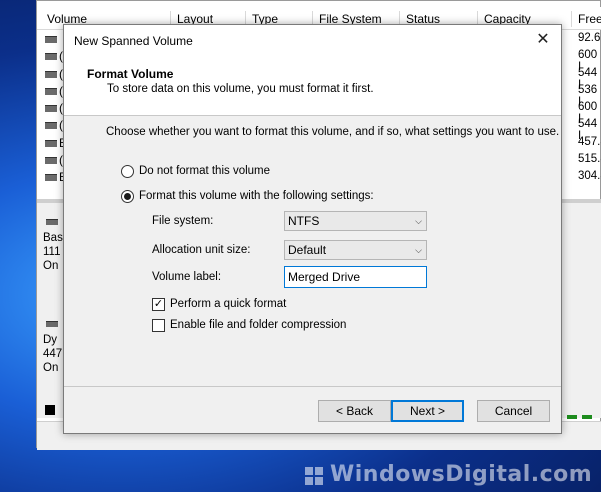 Image resolution: width=601 pixels, height=492 pixels. I want to click on cancel-button: Cancel, so click(513, 411).